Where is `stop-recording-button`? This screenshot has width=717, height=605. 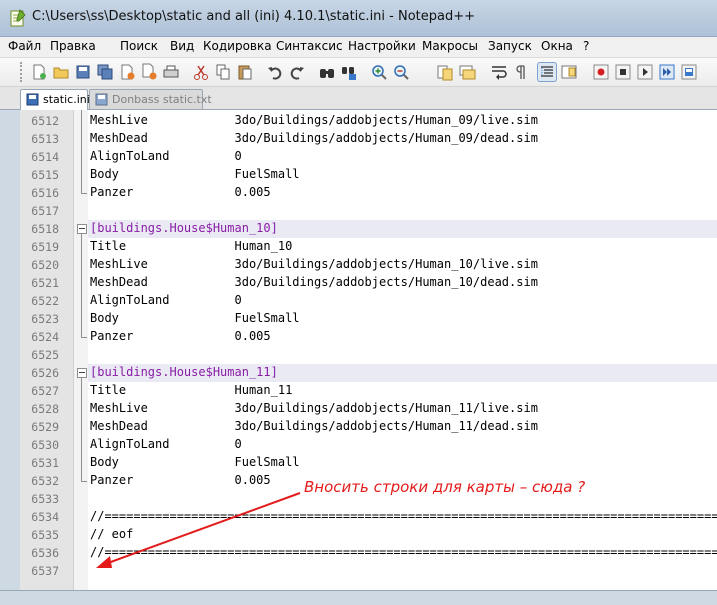 stop-recording-button is located at coordinates (623, 72).